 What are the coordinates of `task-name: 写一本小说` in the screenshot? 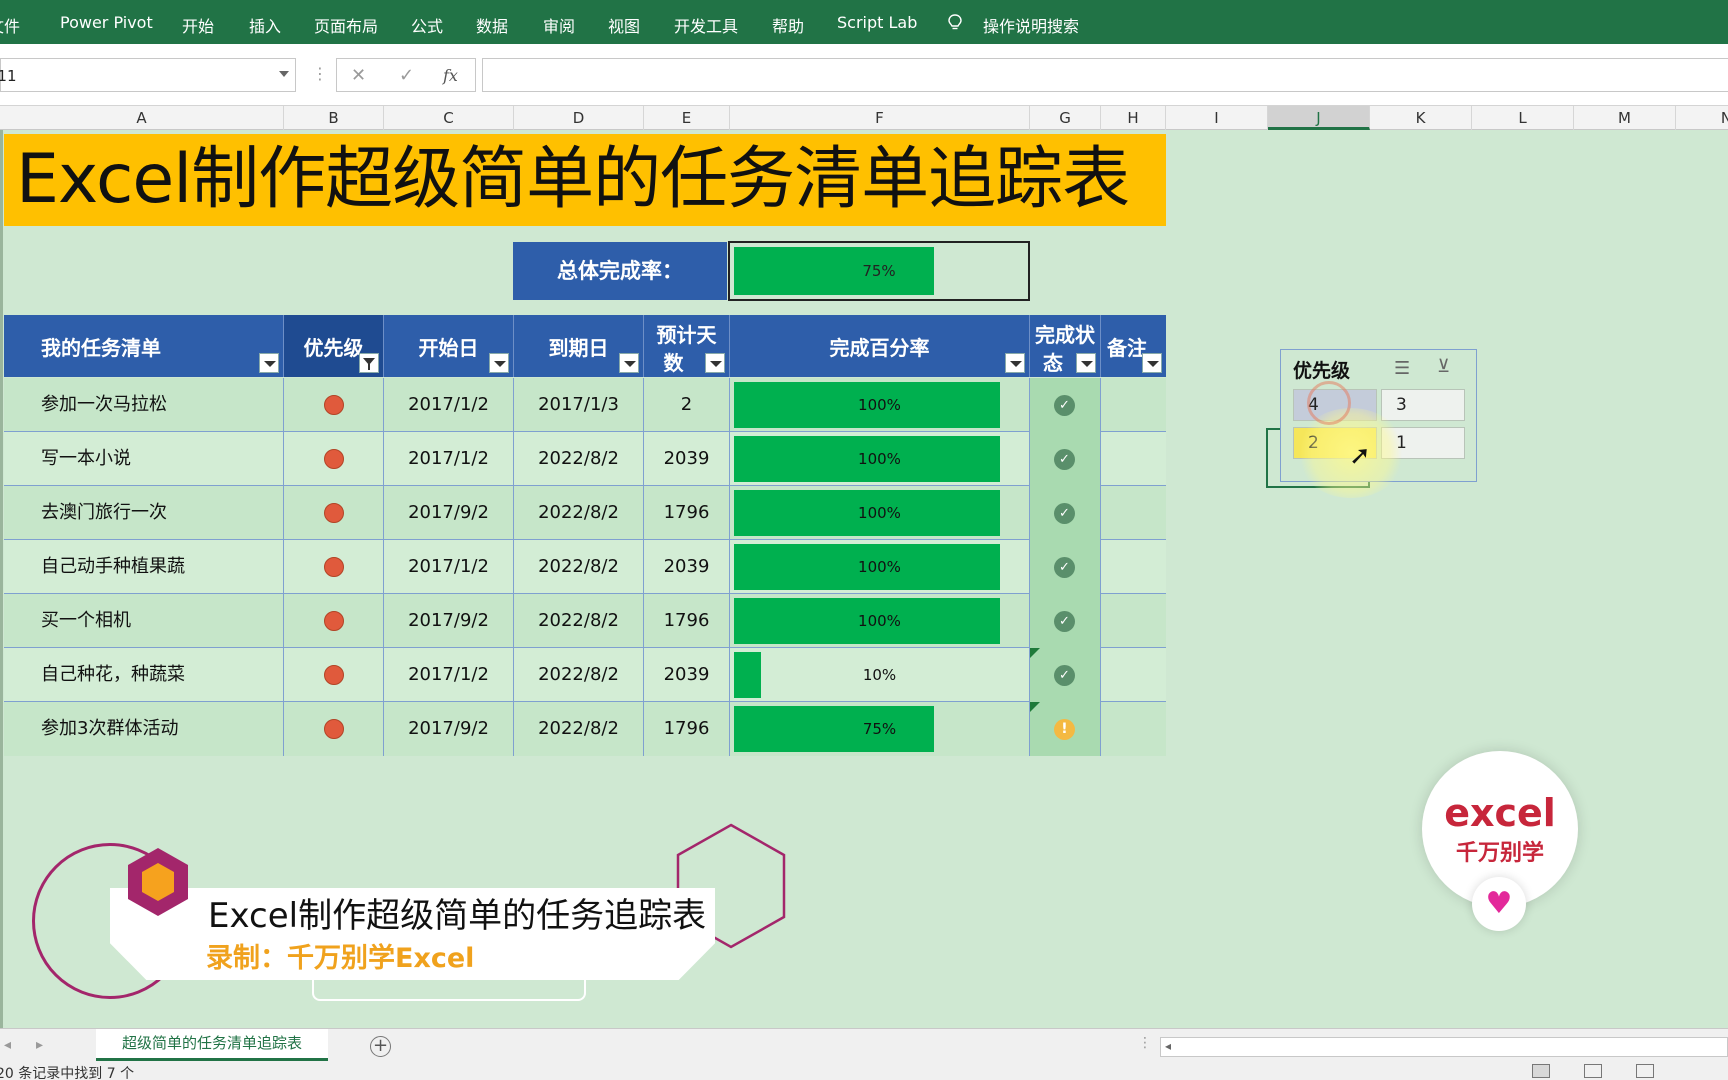 It's located at (144, 459).